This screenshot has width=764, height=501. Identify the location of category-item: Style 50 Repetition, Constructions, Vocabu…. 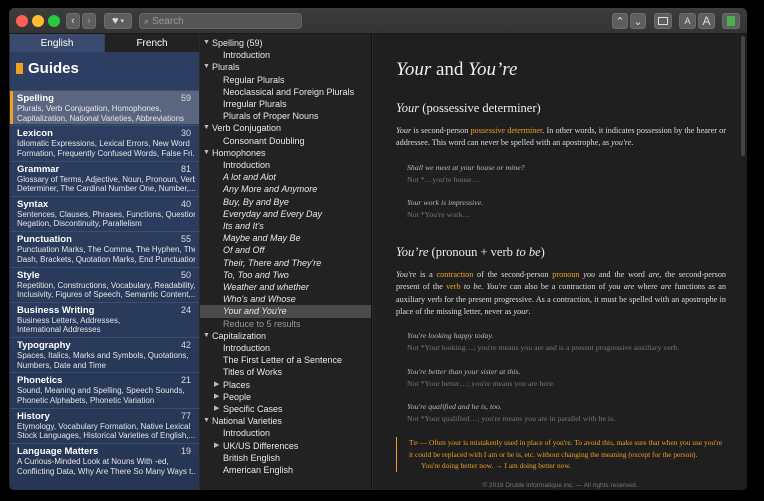
(104, 283).